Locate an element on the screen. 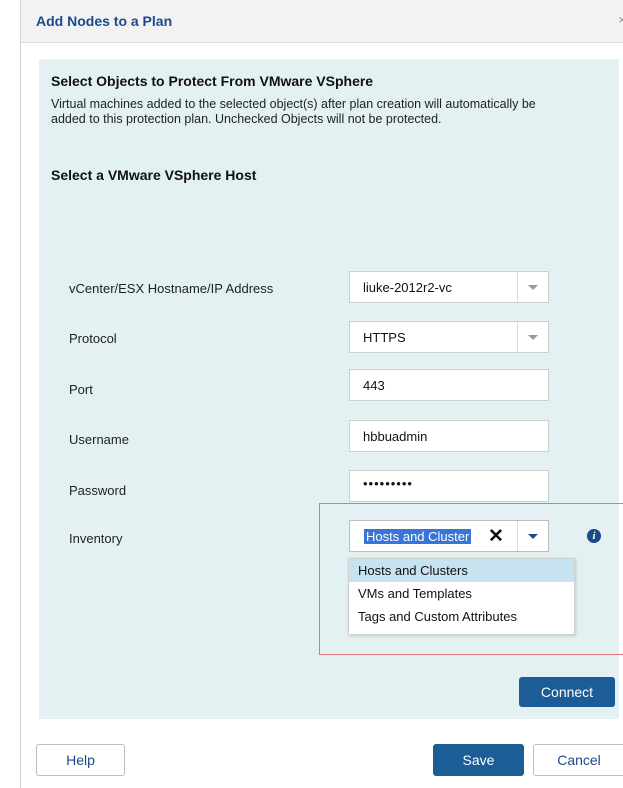  protocol-select: HTTPS is located at coordinates (449, 337).